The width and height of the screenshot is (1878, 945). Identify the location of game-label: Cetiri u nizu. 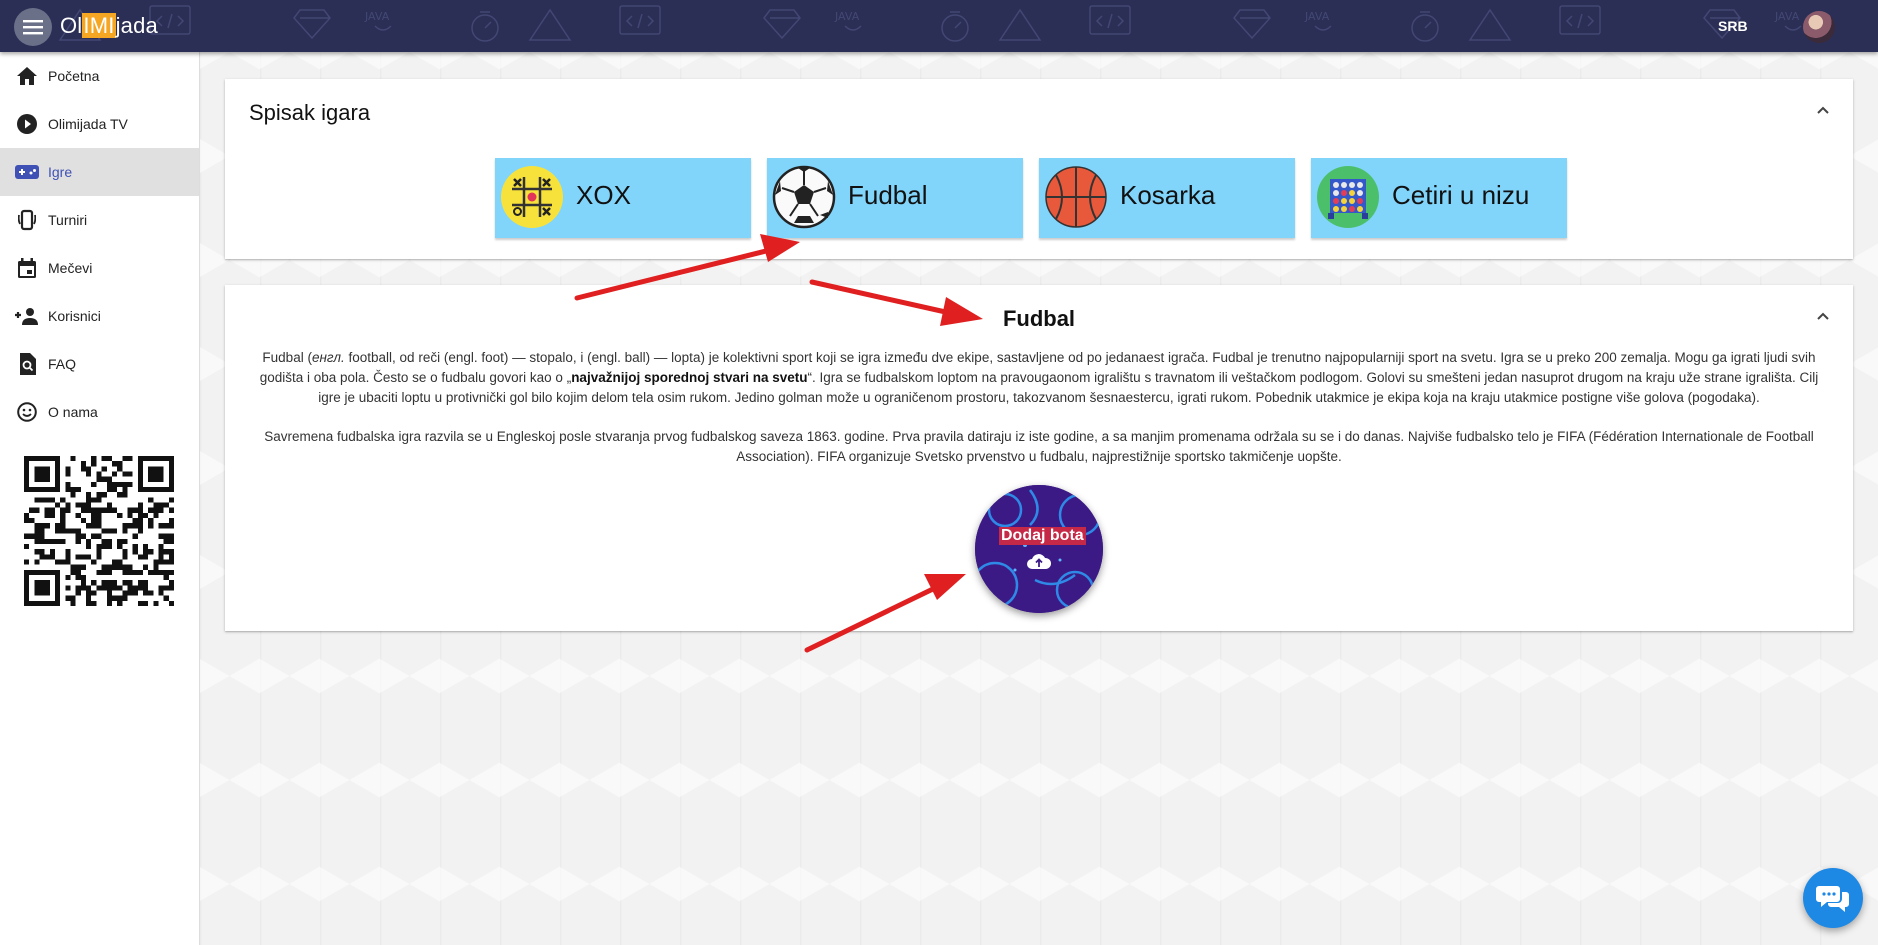
(1461, 195).